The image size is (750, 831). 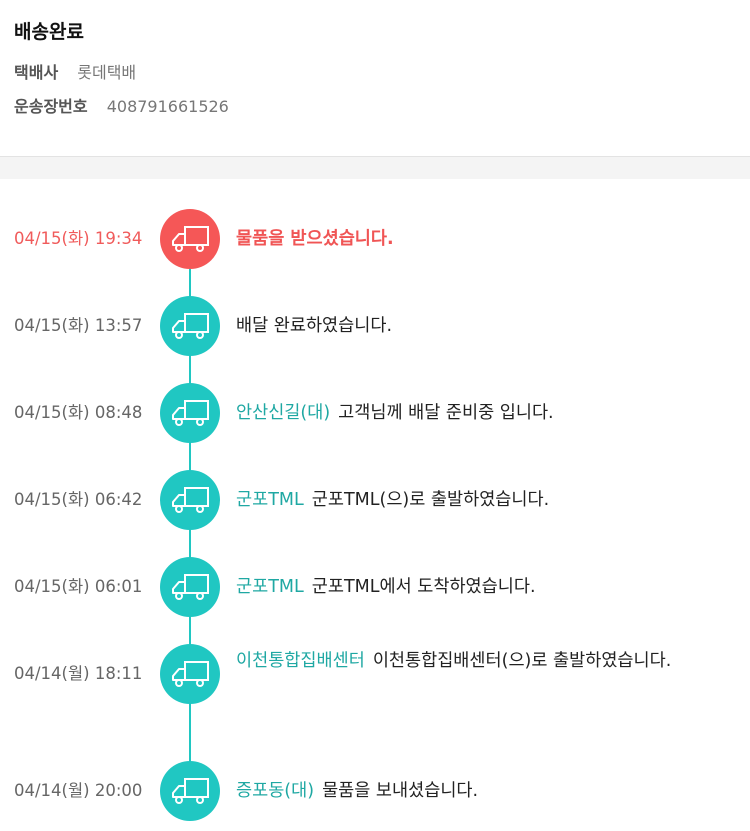 I want to click on timeline-description: 군포TML 군포TML(으)로 출발하였습니다., so click(x=484, y=500).